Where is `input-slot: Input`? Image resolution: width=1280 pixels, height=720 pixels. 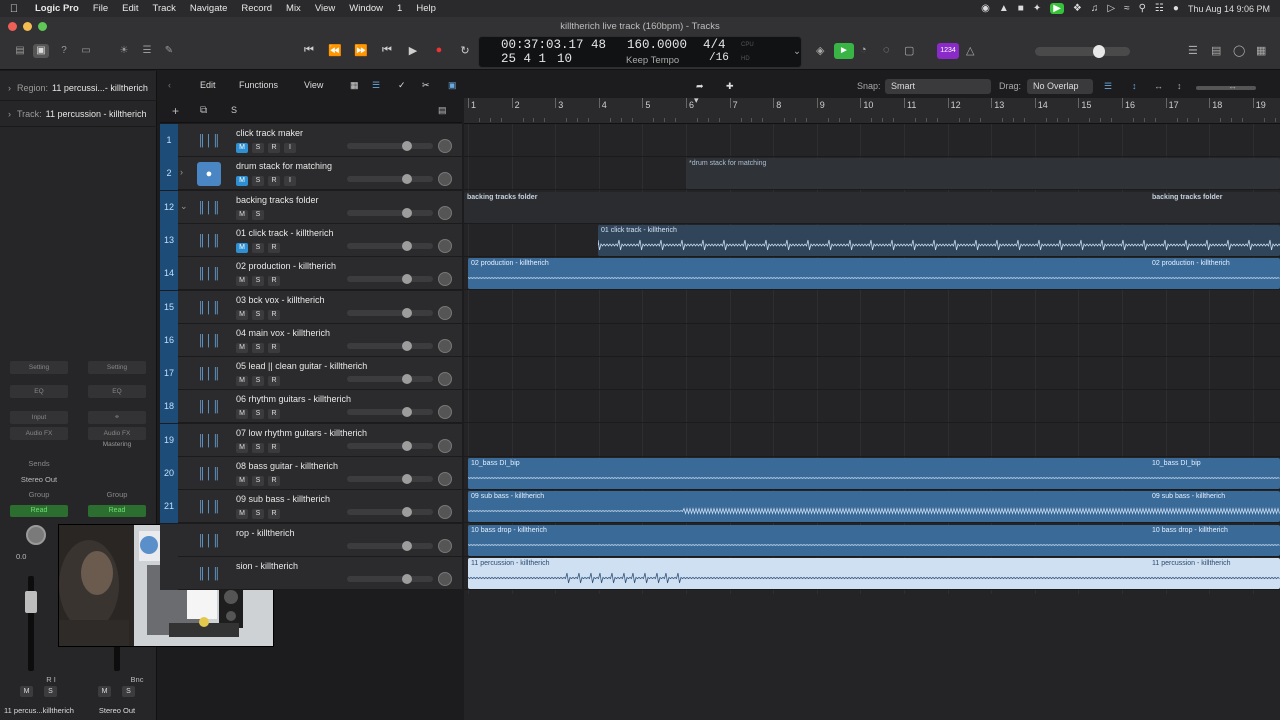 input-slot: Input is located at coordinates (39, 417).